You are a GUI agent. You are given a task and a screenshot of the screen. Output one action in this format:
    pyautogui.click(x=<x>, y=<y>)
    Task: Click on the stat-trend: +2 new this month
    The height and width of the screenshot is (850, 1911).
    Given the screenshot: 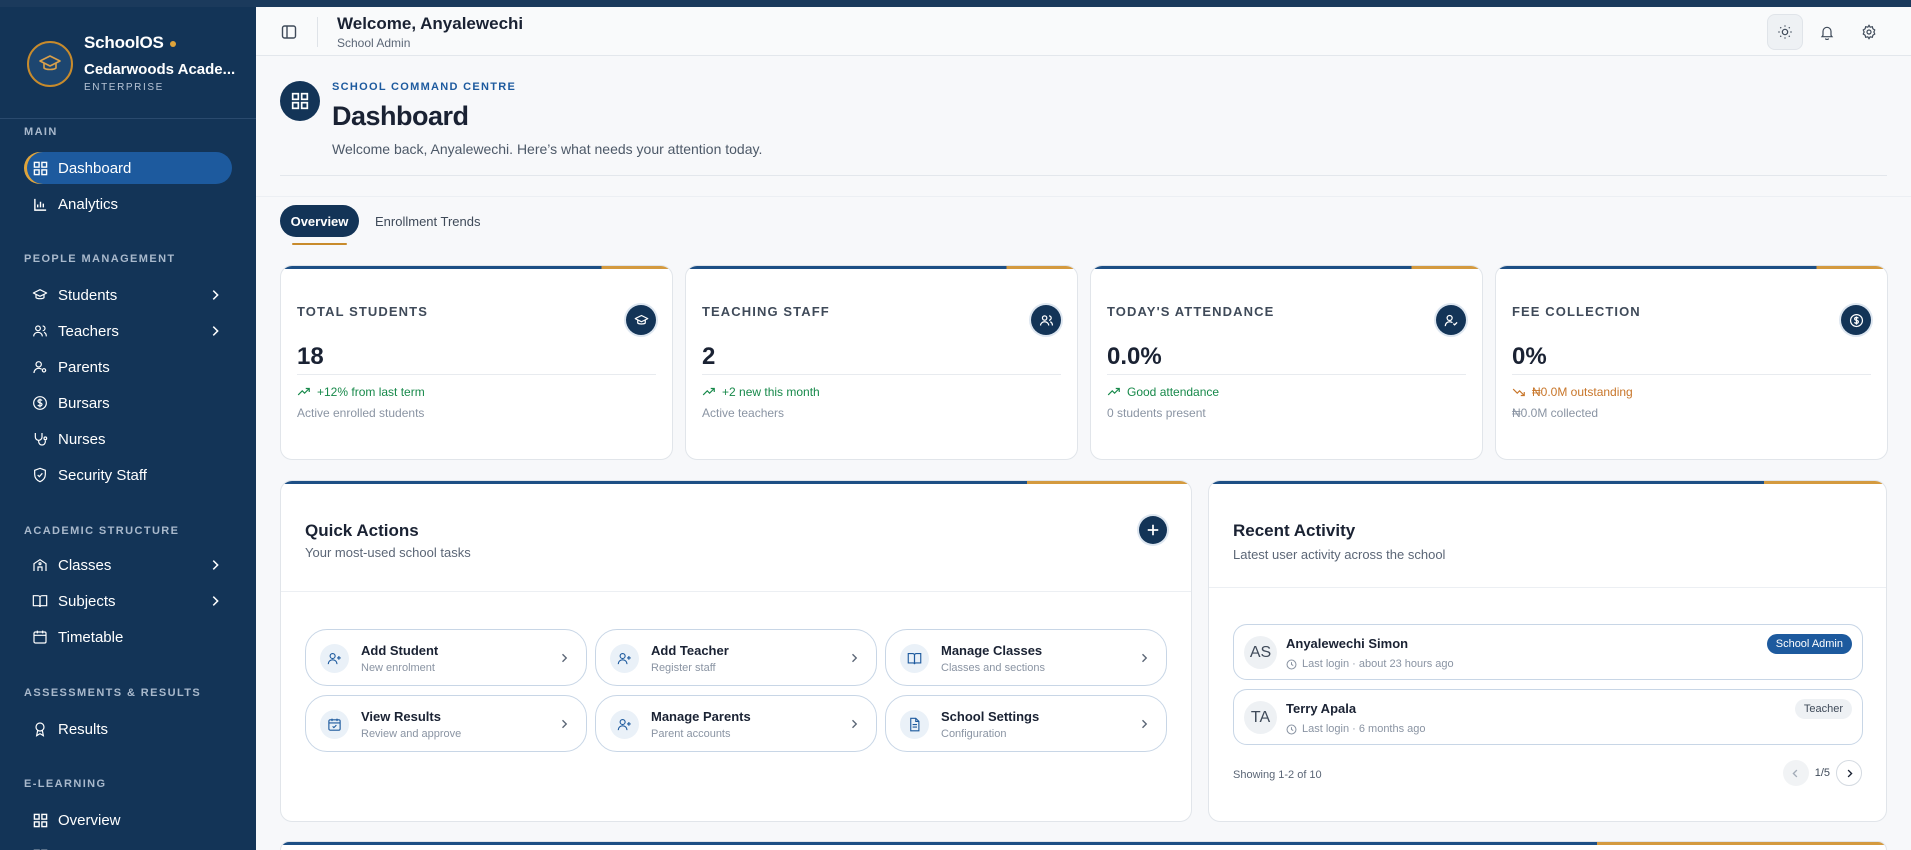 What is the action you would take?
    pyautogui.click(x=771, y=392)
    